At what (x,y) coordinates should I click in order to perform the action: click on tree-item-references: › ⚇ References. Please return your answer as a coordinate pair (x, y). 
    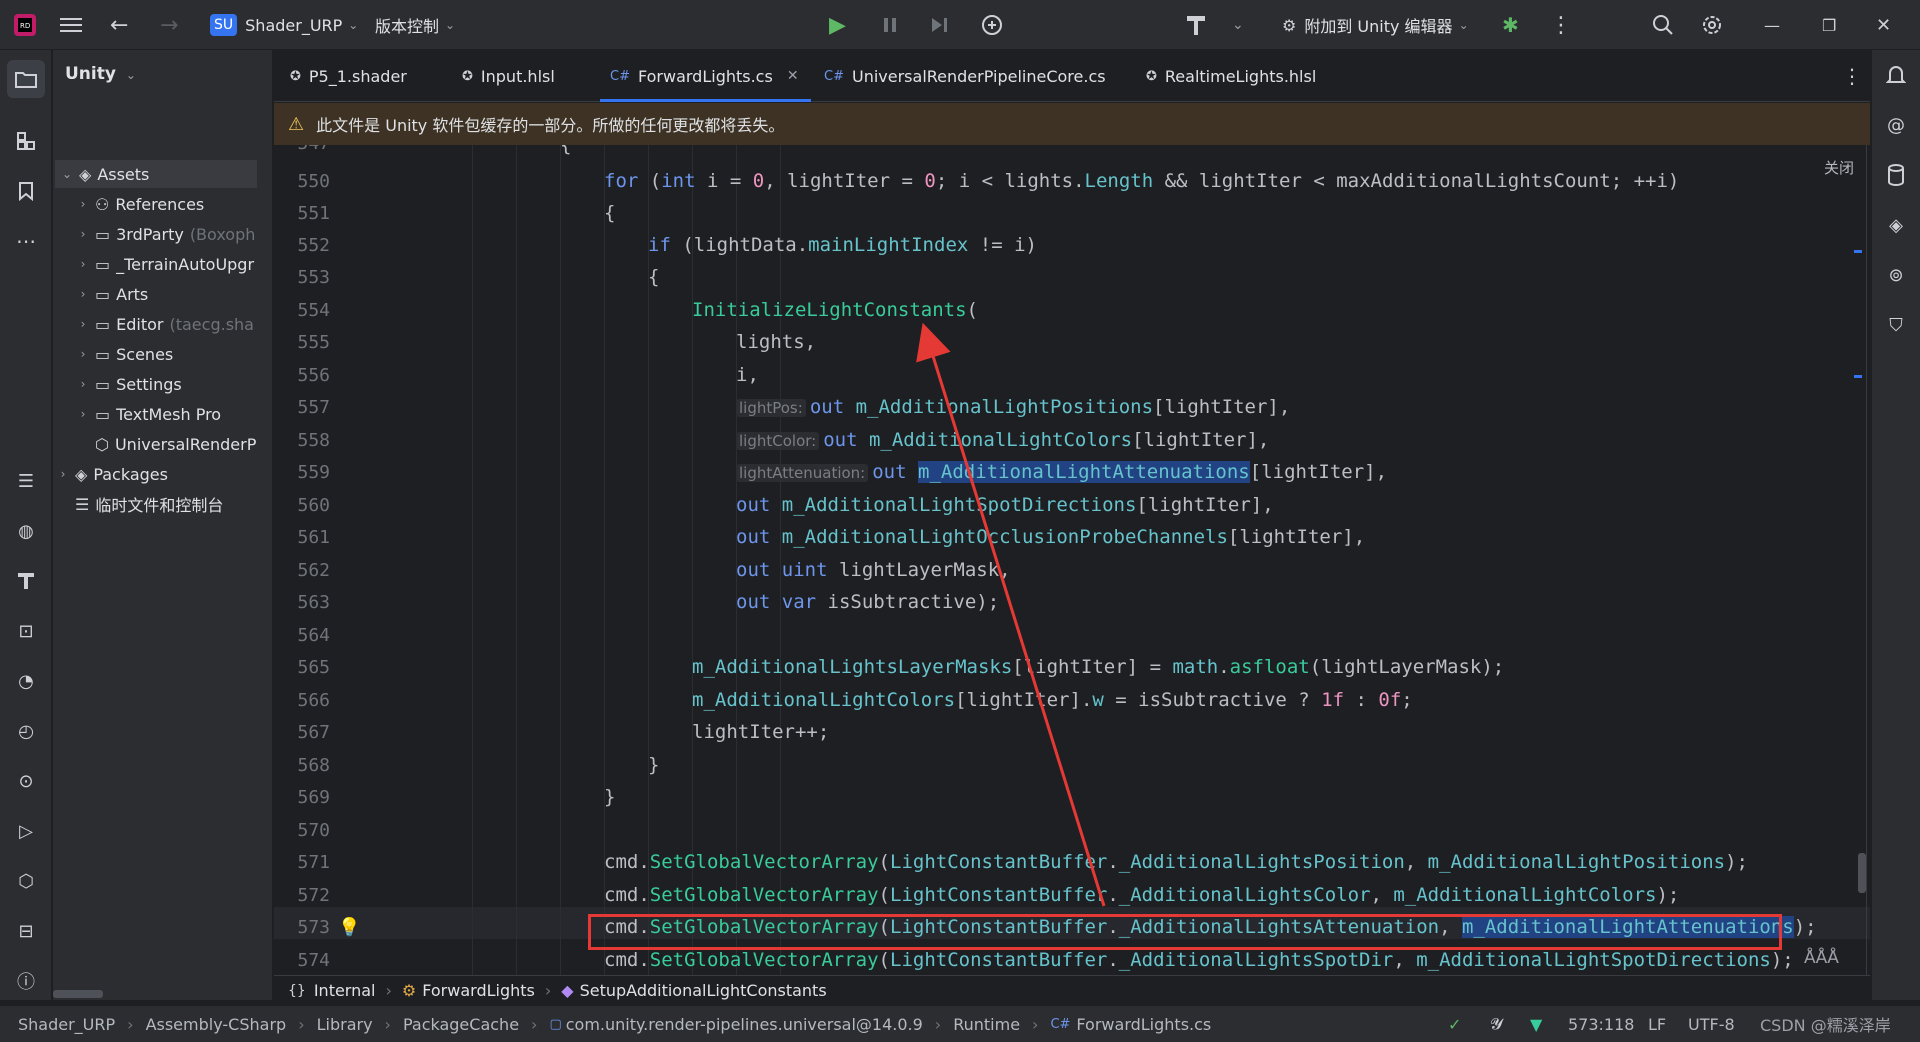
    Looking at the image, I should click on (162, 204).